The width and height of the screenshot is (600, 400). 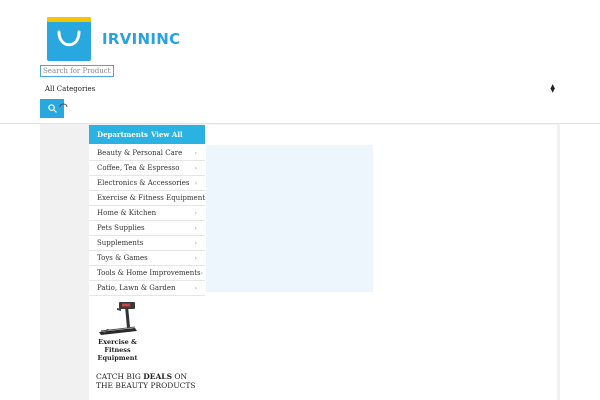 I want to click on department-label: Toys & Games, so click(x=122, y=258).